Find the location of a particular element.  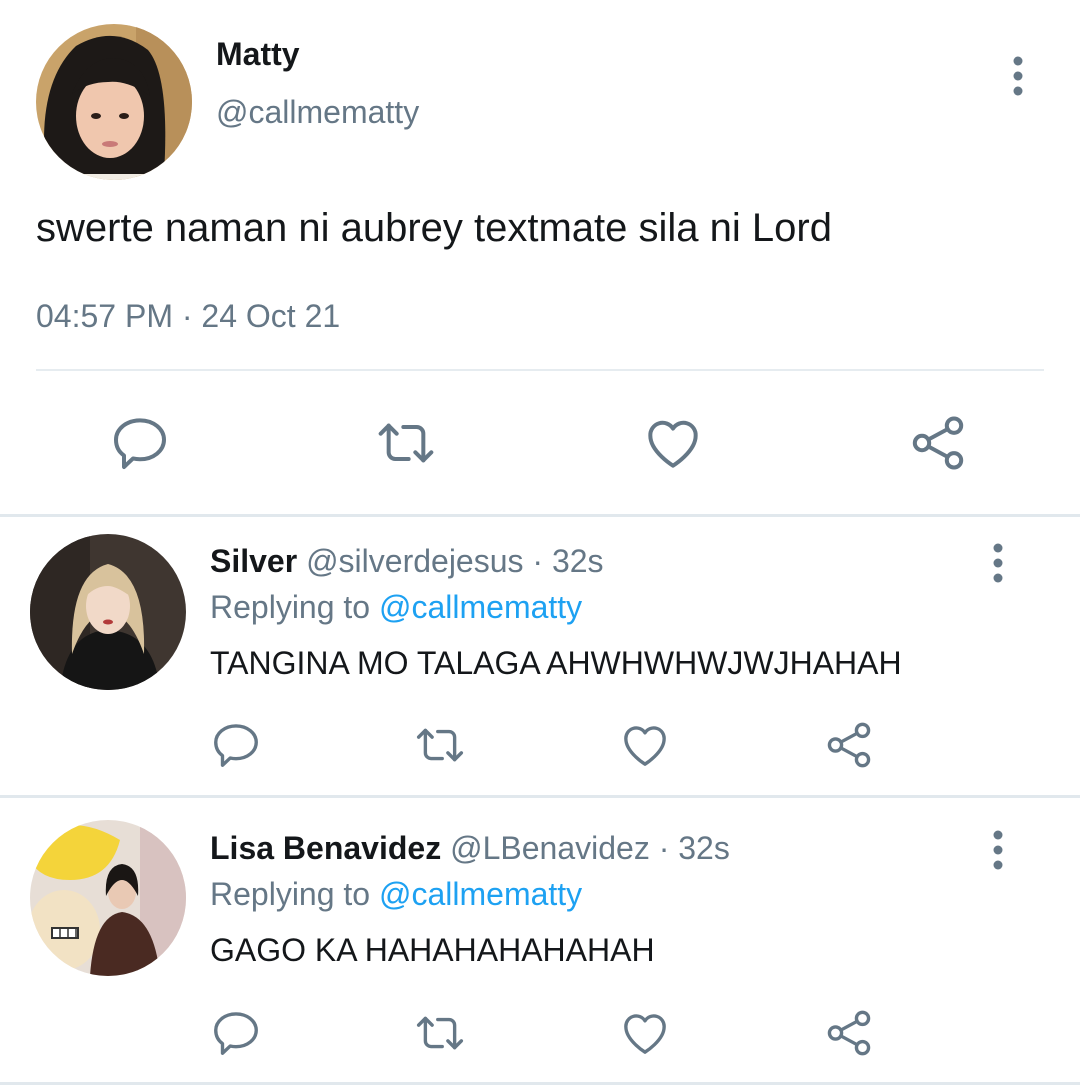

tweet-timestamp: 04:57 PM · 24 Oct 21 is located at coordinates (188, 316).